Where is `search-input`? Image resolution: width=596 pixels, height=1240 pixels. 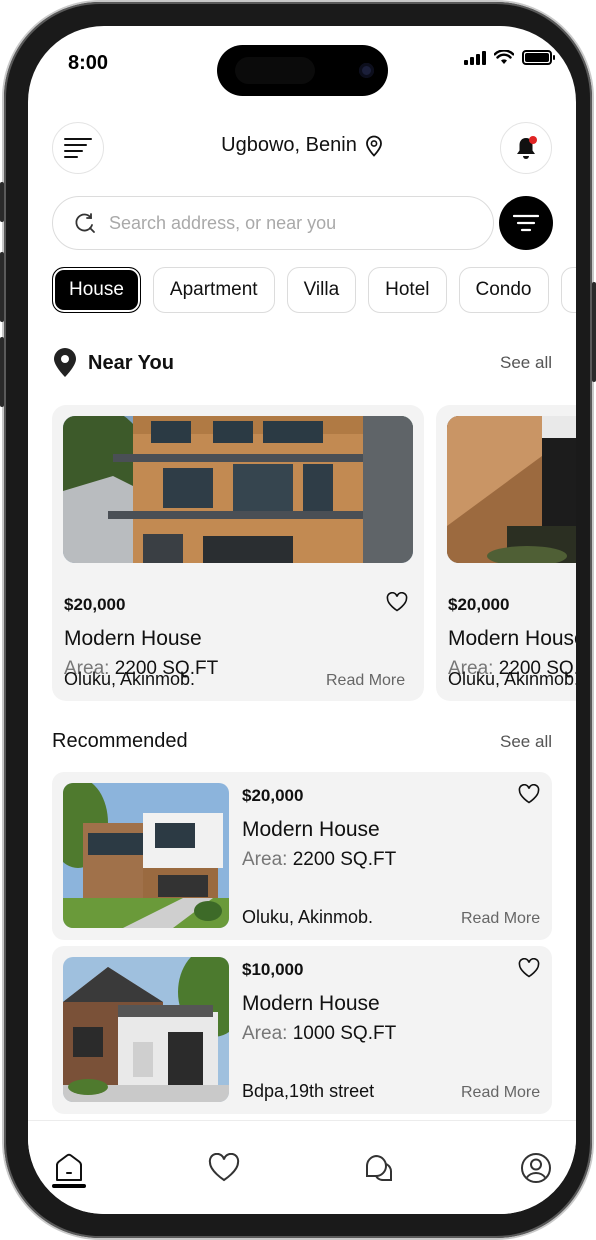
search-input is located at coordinates (289, 223).